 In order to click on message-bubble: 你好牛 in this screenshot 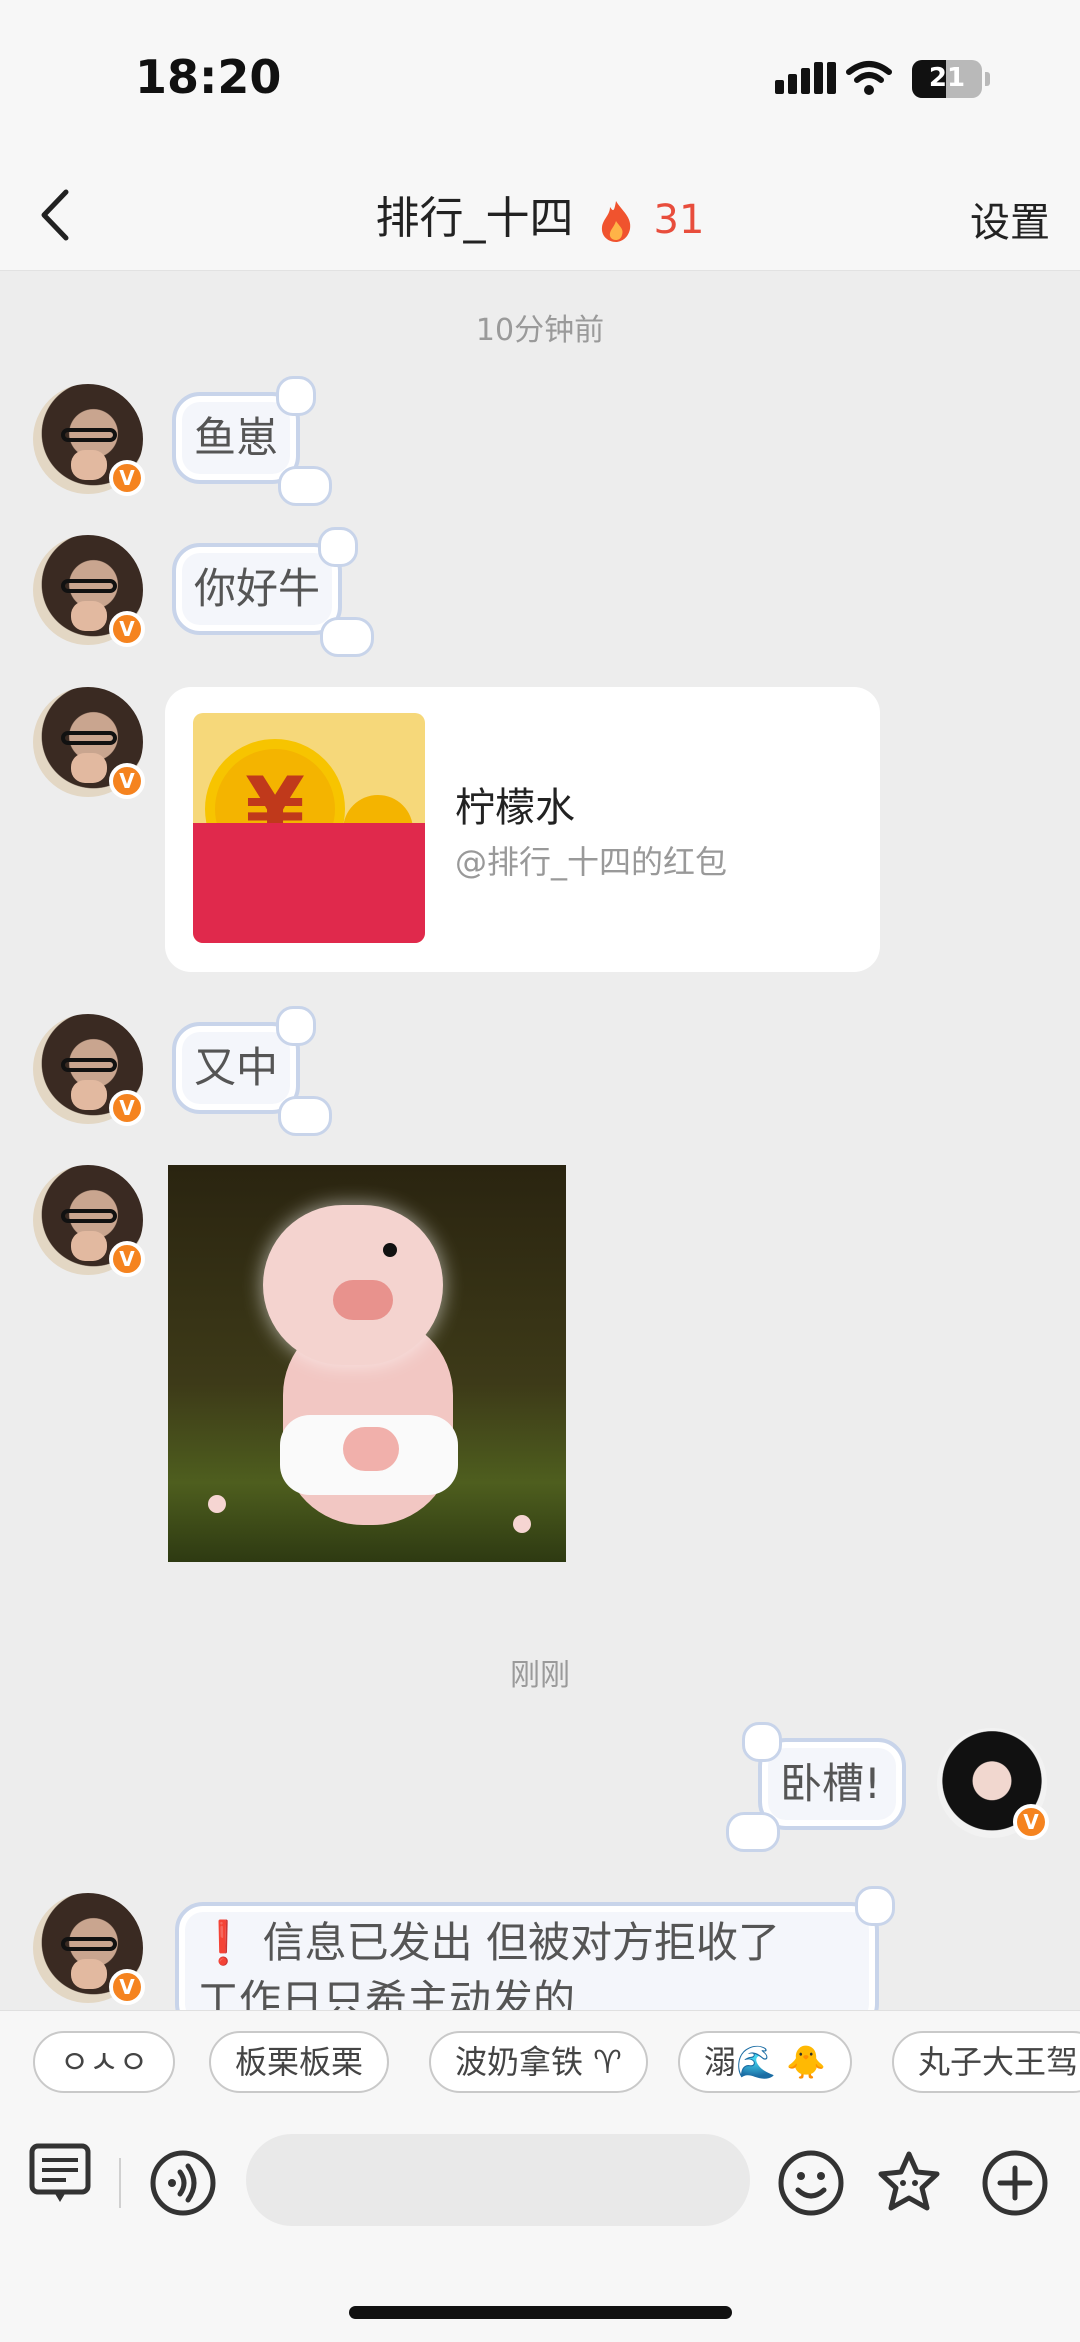, I will do `click(273, 592)`.